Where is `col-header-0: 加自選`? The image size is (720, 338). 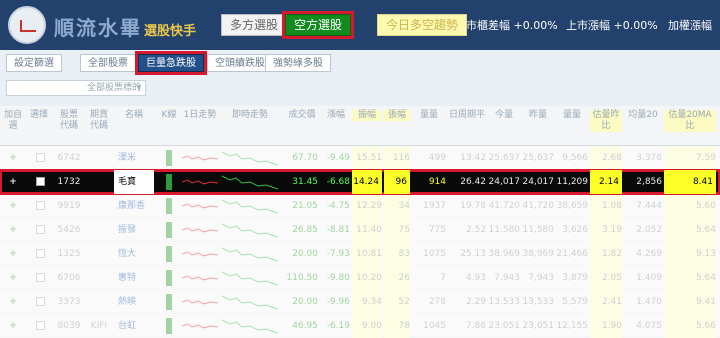
col-header-0: 加自選 is located at coordinates (13, 121).